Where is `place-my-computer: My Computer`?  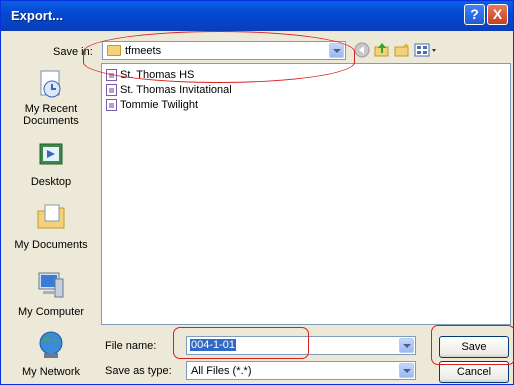
place-my-computer: My Computer is located at coordinates (51, 293).